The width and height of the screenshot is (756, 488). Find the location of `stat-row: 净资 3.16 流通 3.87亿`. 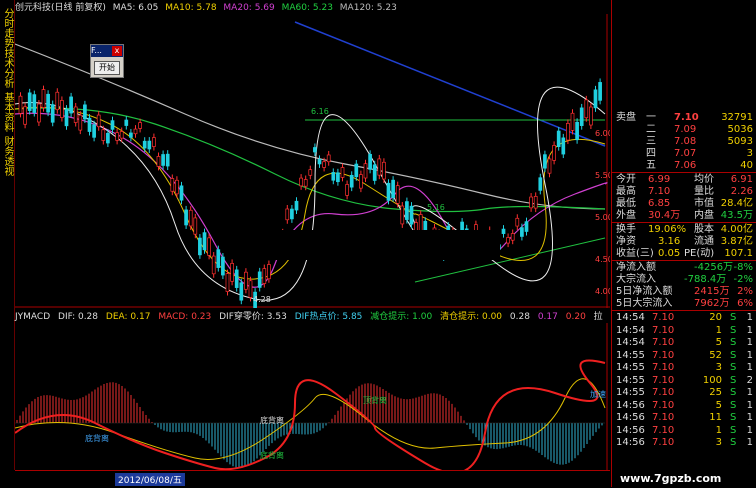

stat-row: 净资 3.16 流通 3.87亿 is located at coordinates (684, 242).